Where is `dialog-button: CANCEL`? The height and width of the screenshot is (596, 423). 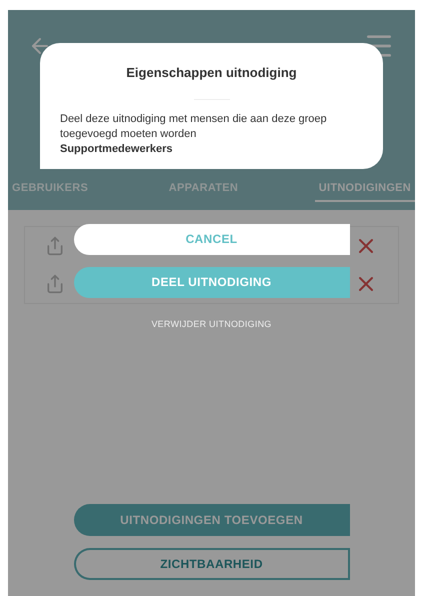 dialog-button: CANCEL is located at coordinates (212, 239).